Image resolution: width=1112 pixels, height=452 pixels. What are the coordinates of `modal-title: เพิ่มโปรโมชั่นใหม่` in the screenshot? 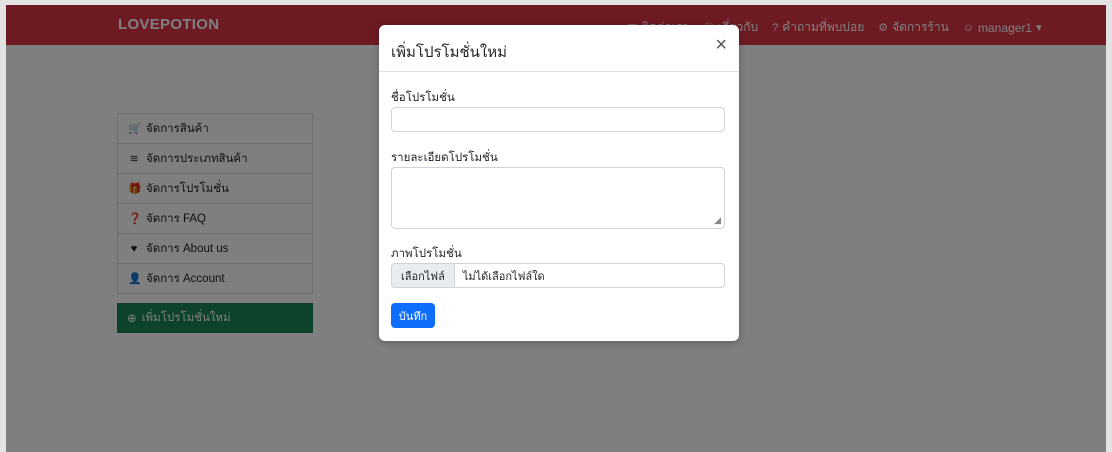 It's located at (449, 52).